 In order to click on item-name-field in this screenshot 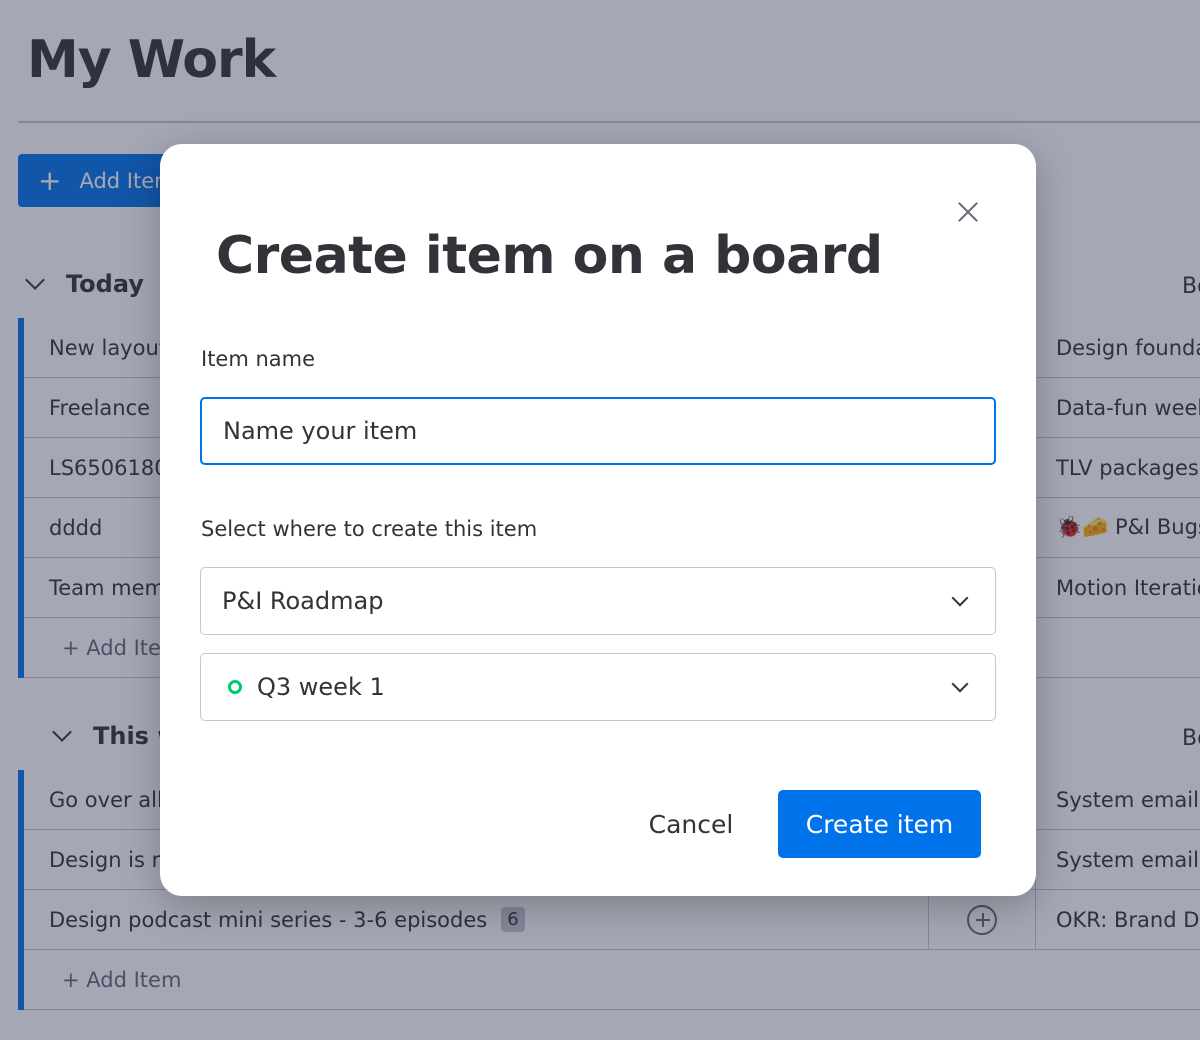, I will do `click(598, 431)`.